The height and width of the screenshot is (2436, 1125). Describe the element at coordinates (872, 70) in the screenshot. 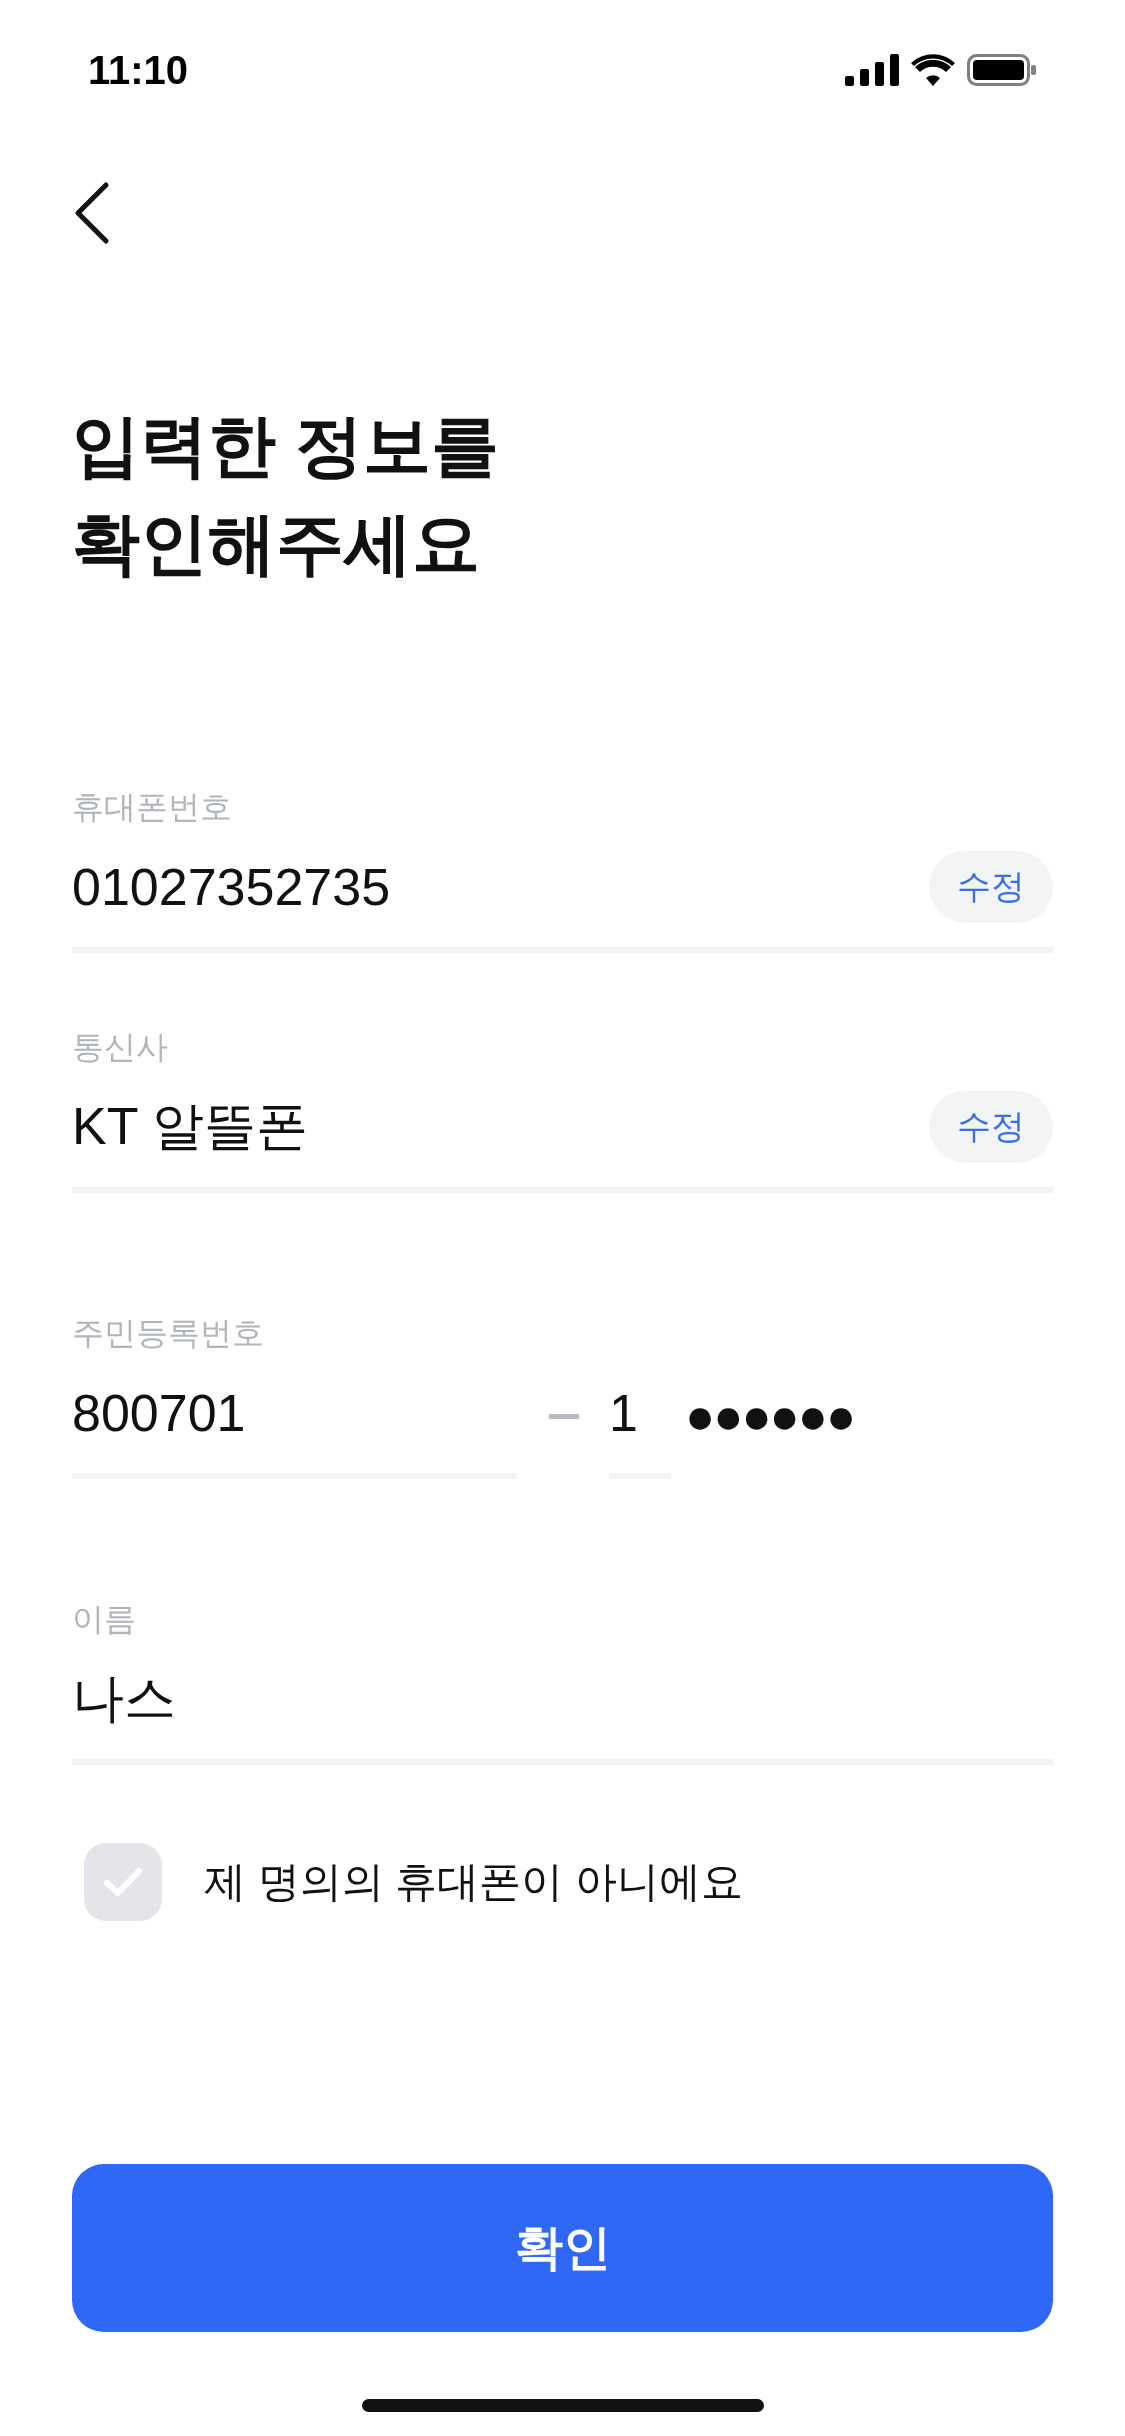

I see `signal-icon` at that location.